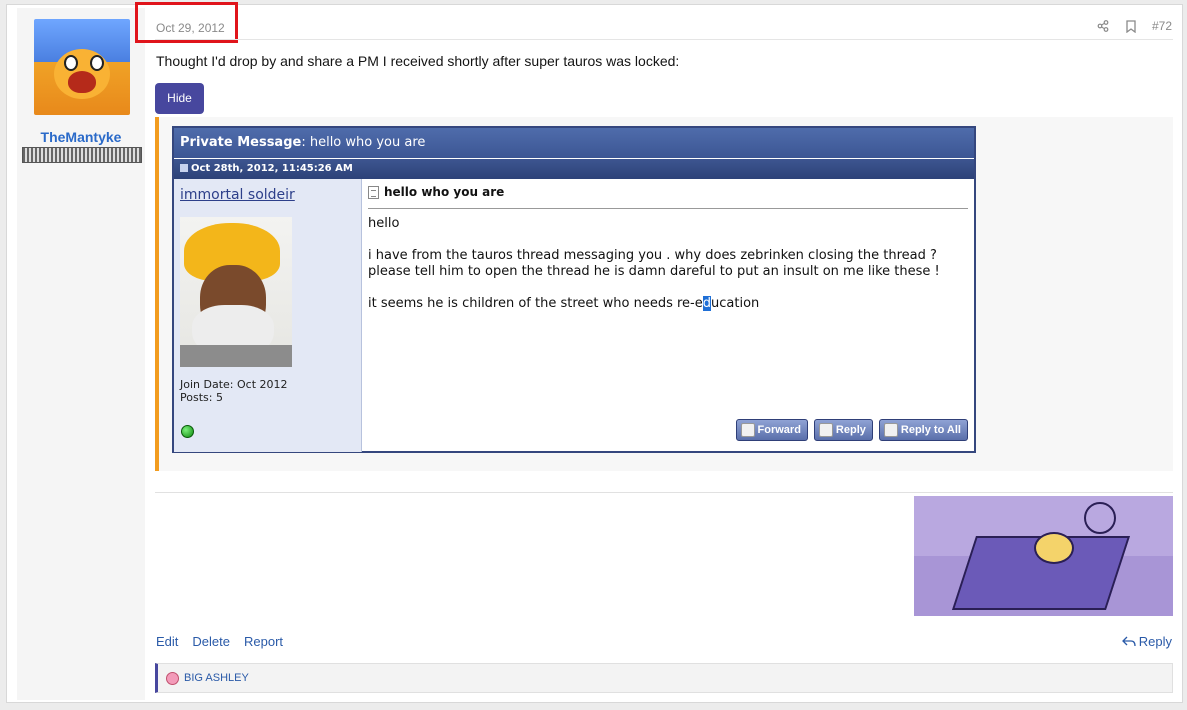 Image resolution: width=1187 pixels, height=710 pixels. I want to click on pm-reply-label: Reply, so click(850, 430).